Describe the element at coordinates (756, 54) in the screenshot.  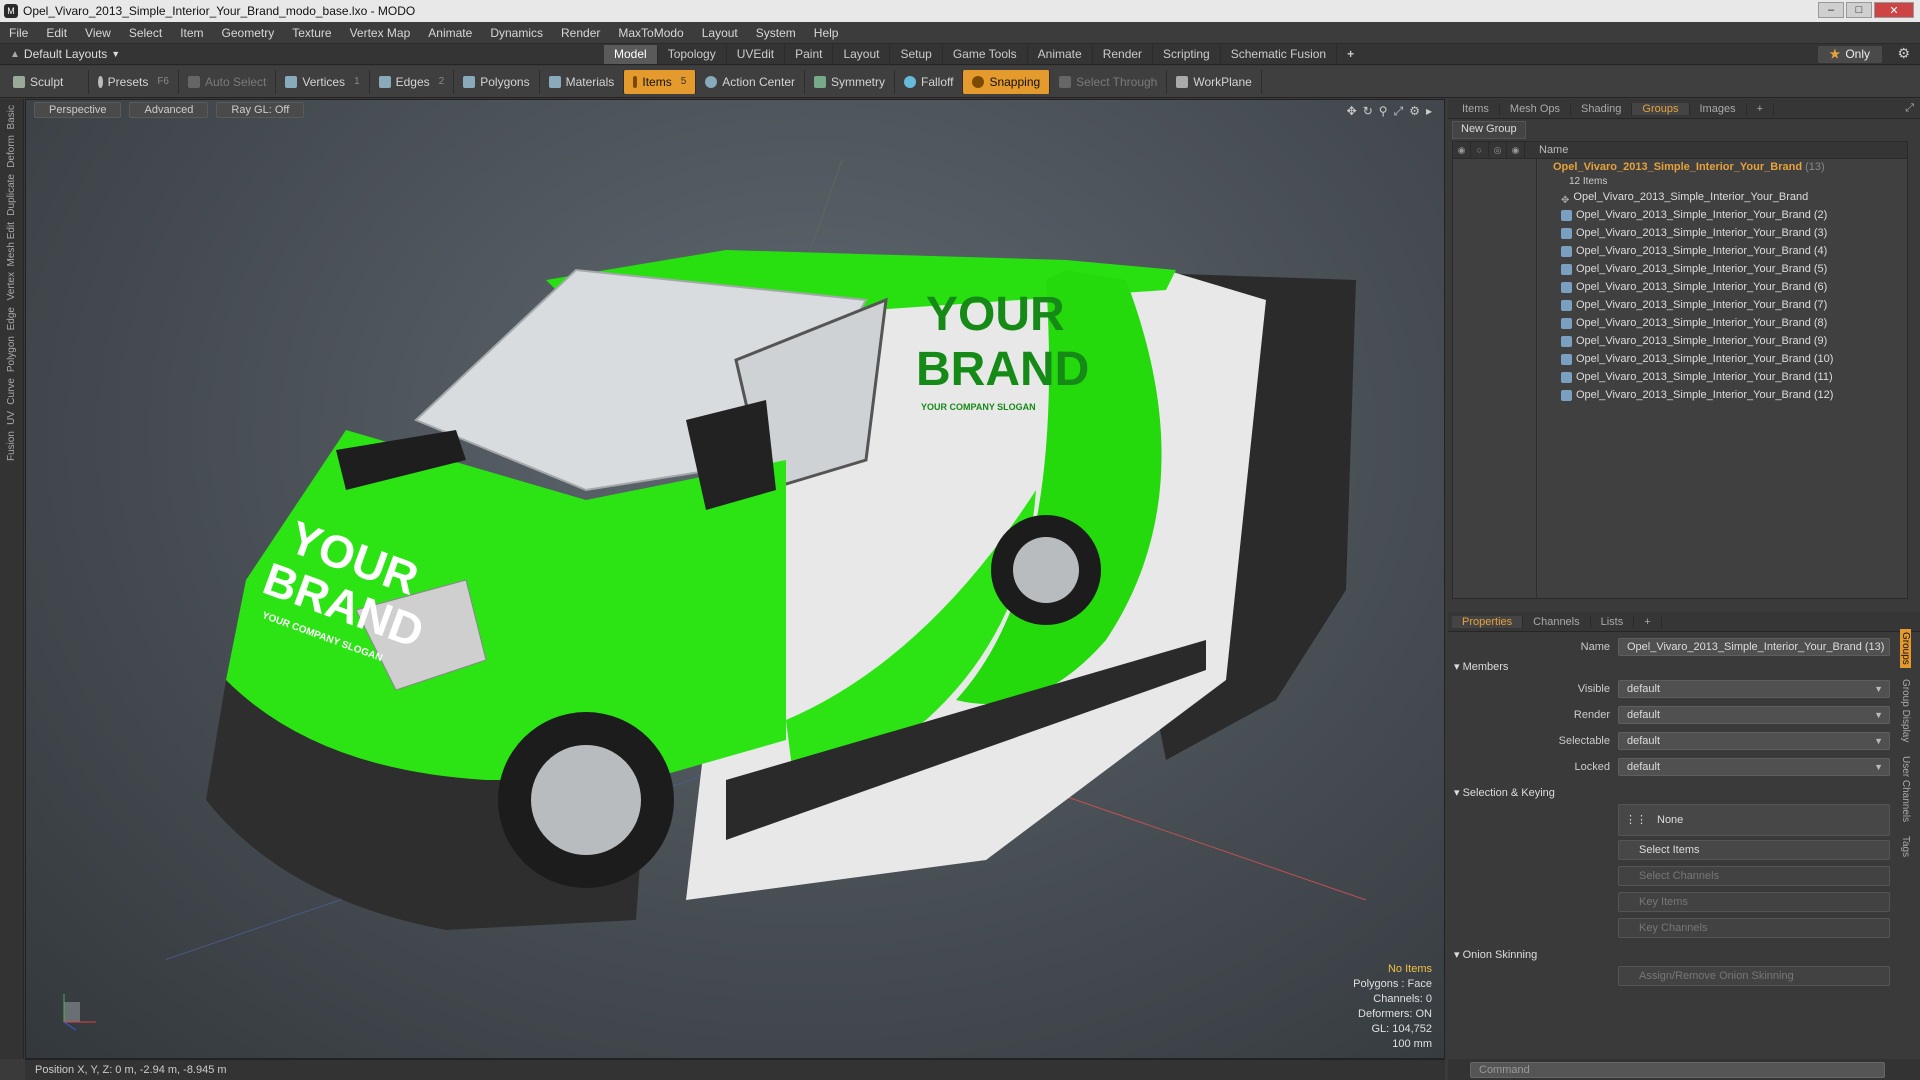
I see `tab-uvedit: UVEdit` at that location.